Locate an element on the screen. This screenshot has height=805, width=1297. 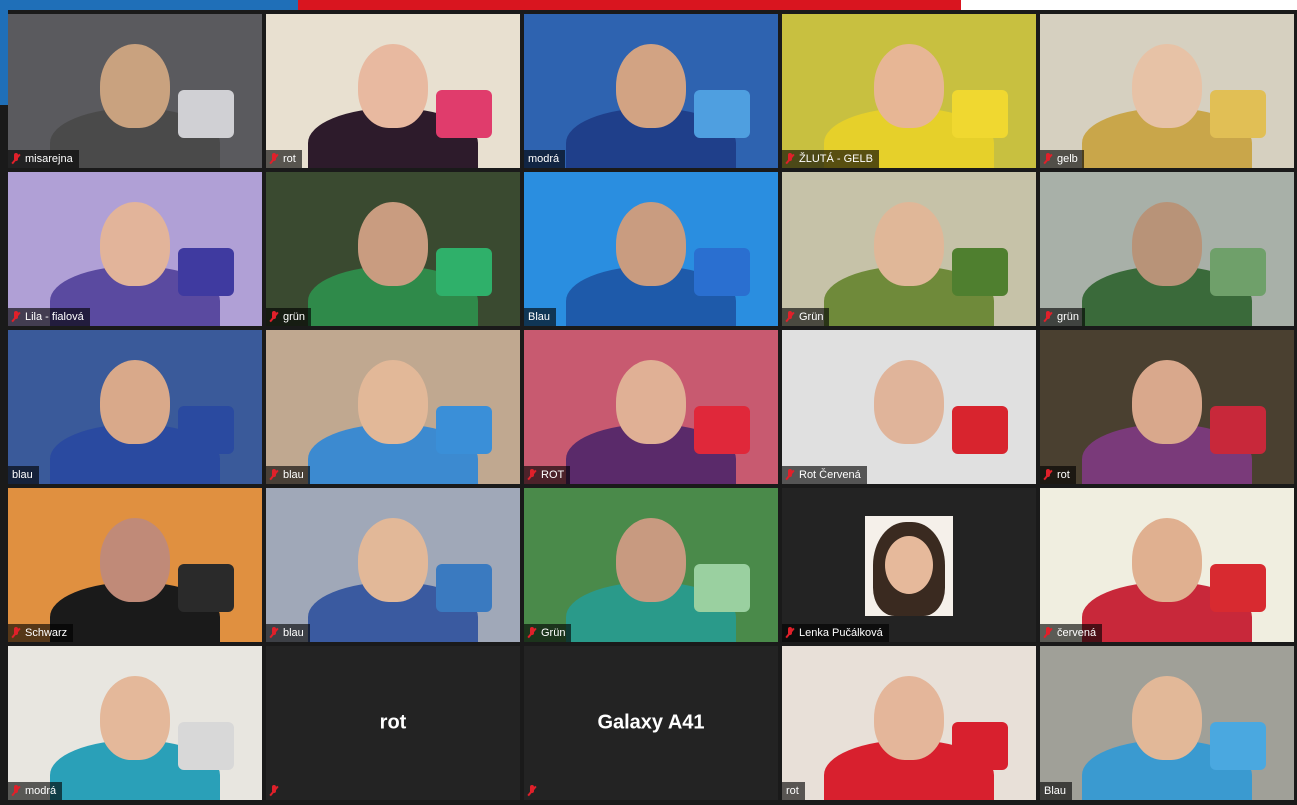
participant-name-label: modrá is located at coordinates (35, 791).